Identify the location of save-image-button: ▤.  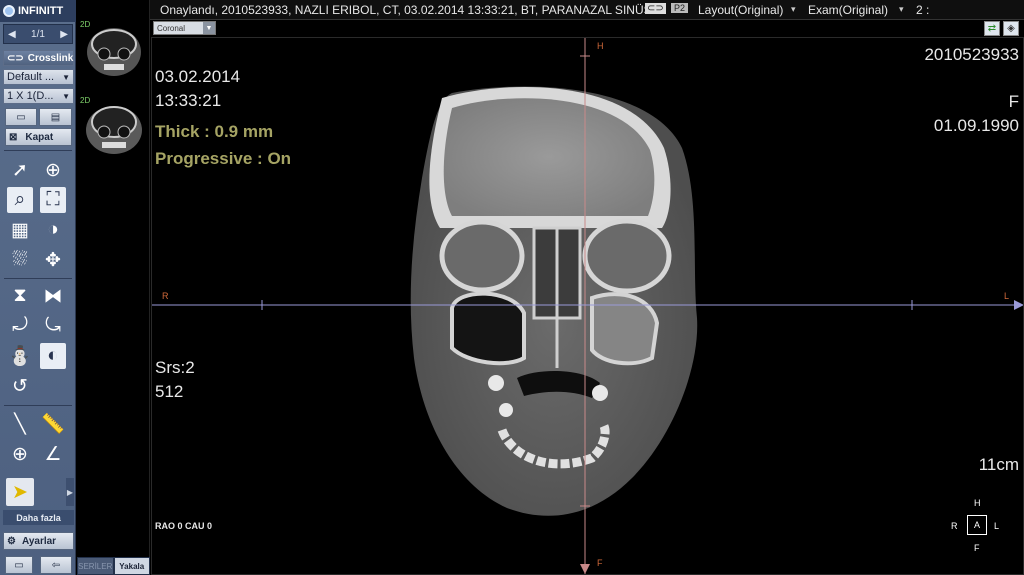
(55, 117).